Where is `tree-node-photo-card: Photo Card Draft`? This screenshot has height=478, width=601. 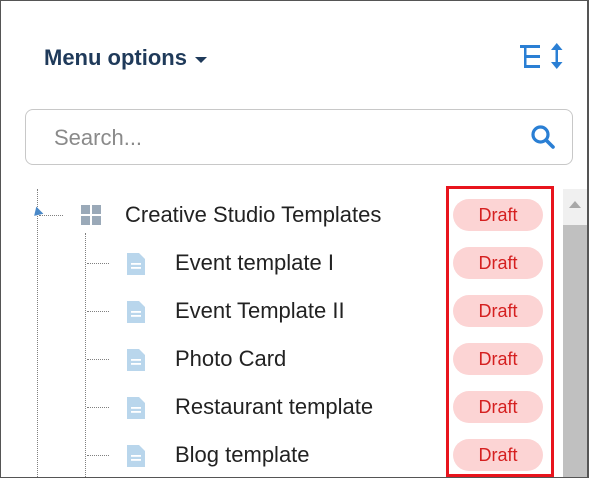 tree-node-photo-card: Photo Card Draft is located at coordinates (281, 359).